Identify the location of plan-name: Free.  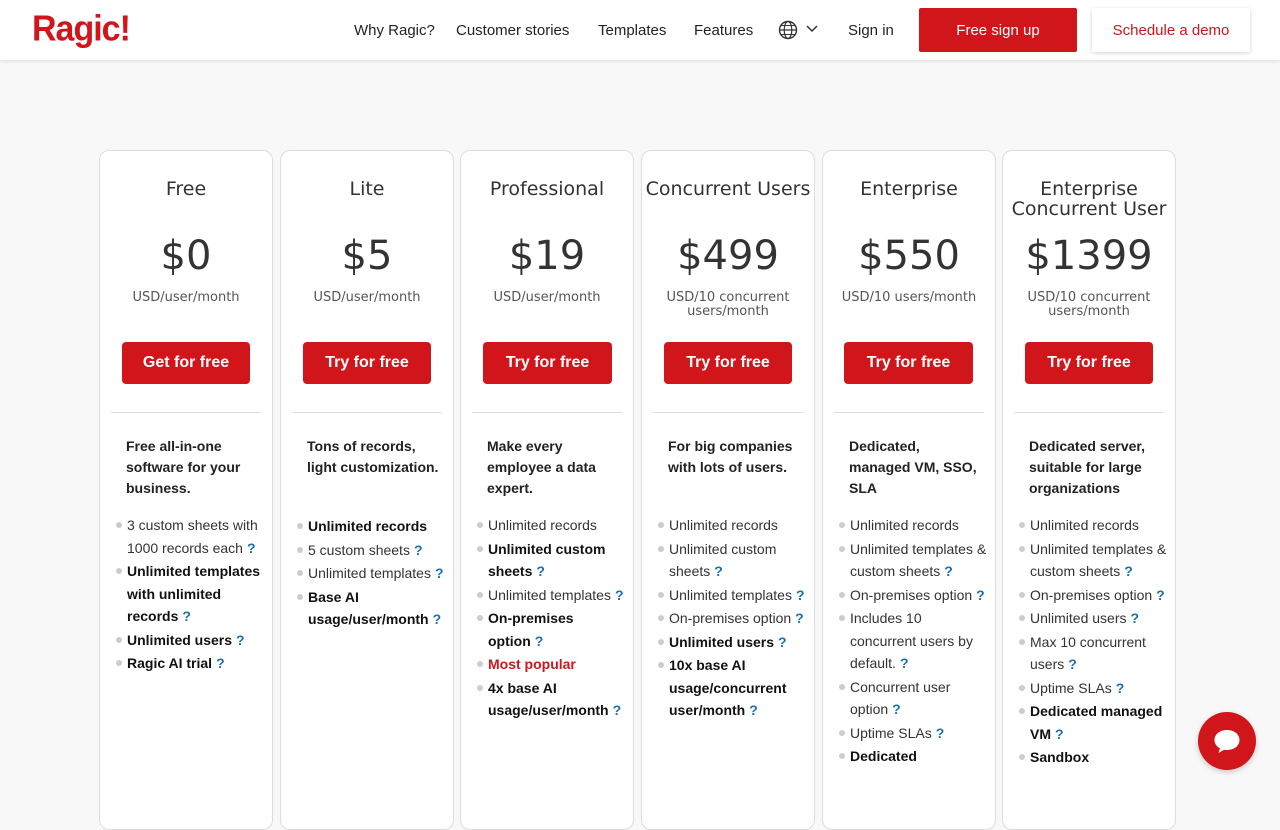
(186, 189).